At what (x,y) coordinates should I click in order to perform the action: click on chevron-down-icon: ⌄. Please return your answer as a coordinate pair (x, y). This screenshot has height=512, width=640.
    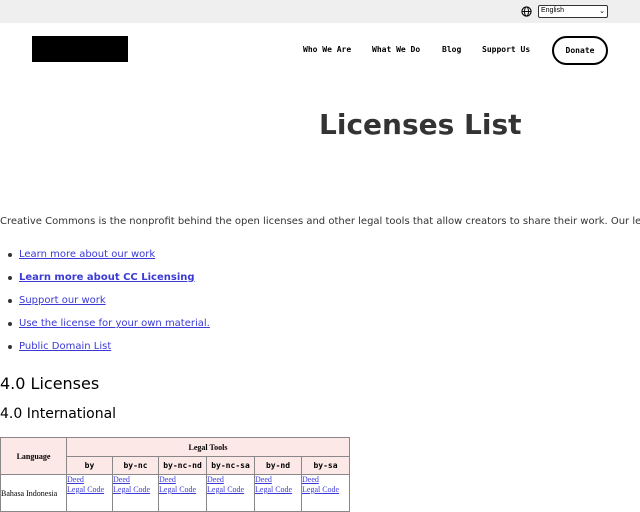
    Looking at the image, I should click on (602, 11).